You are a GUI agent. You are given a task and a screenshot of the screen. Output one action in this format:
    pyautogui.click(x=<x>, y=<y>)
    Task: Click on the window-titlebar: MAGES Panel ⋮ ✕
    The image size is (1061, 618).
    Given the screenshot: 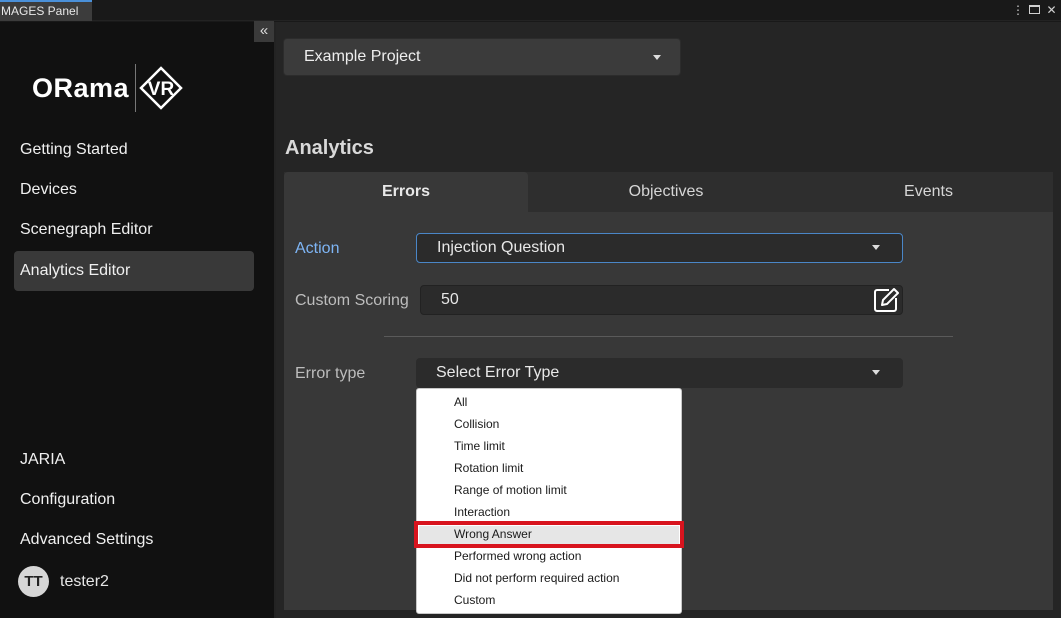 What is the action you would take?
    pyautogui.click(x=530, y=10)
    